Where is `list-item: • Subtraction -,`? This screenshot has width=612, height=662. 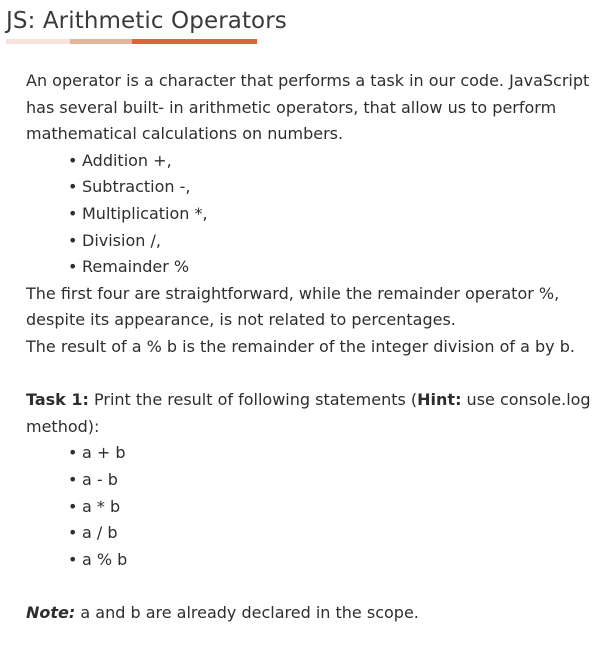
list-item: • Subtraction -, is located at coordinates (129, 187).